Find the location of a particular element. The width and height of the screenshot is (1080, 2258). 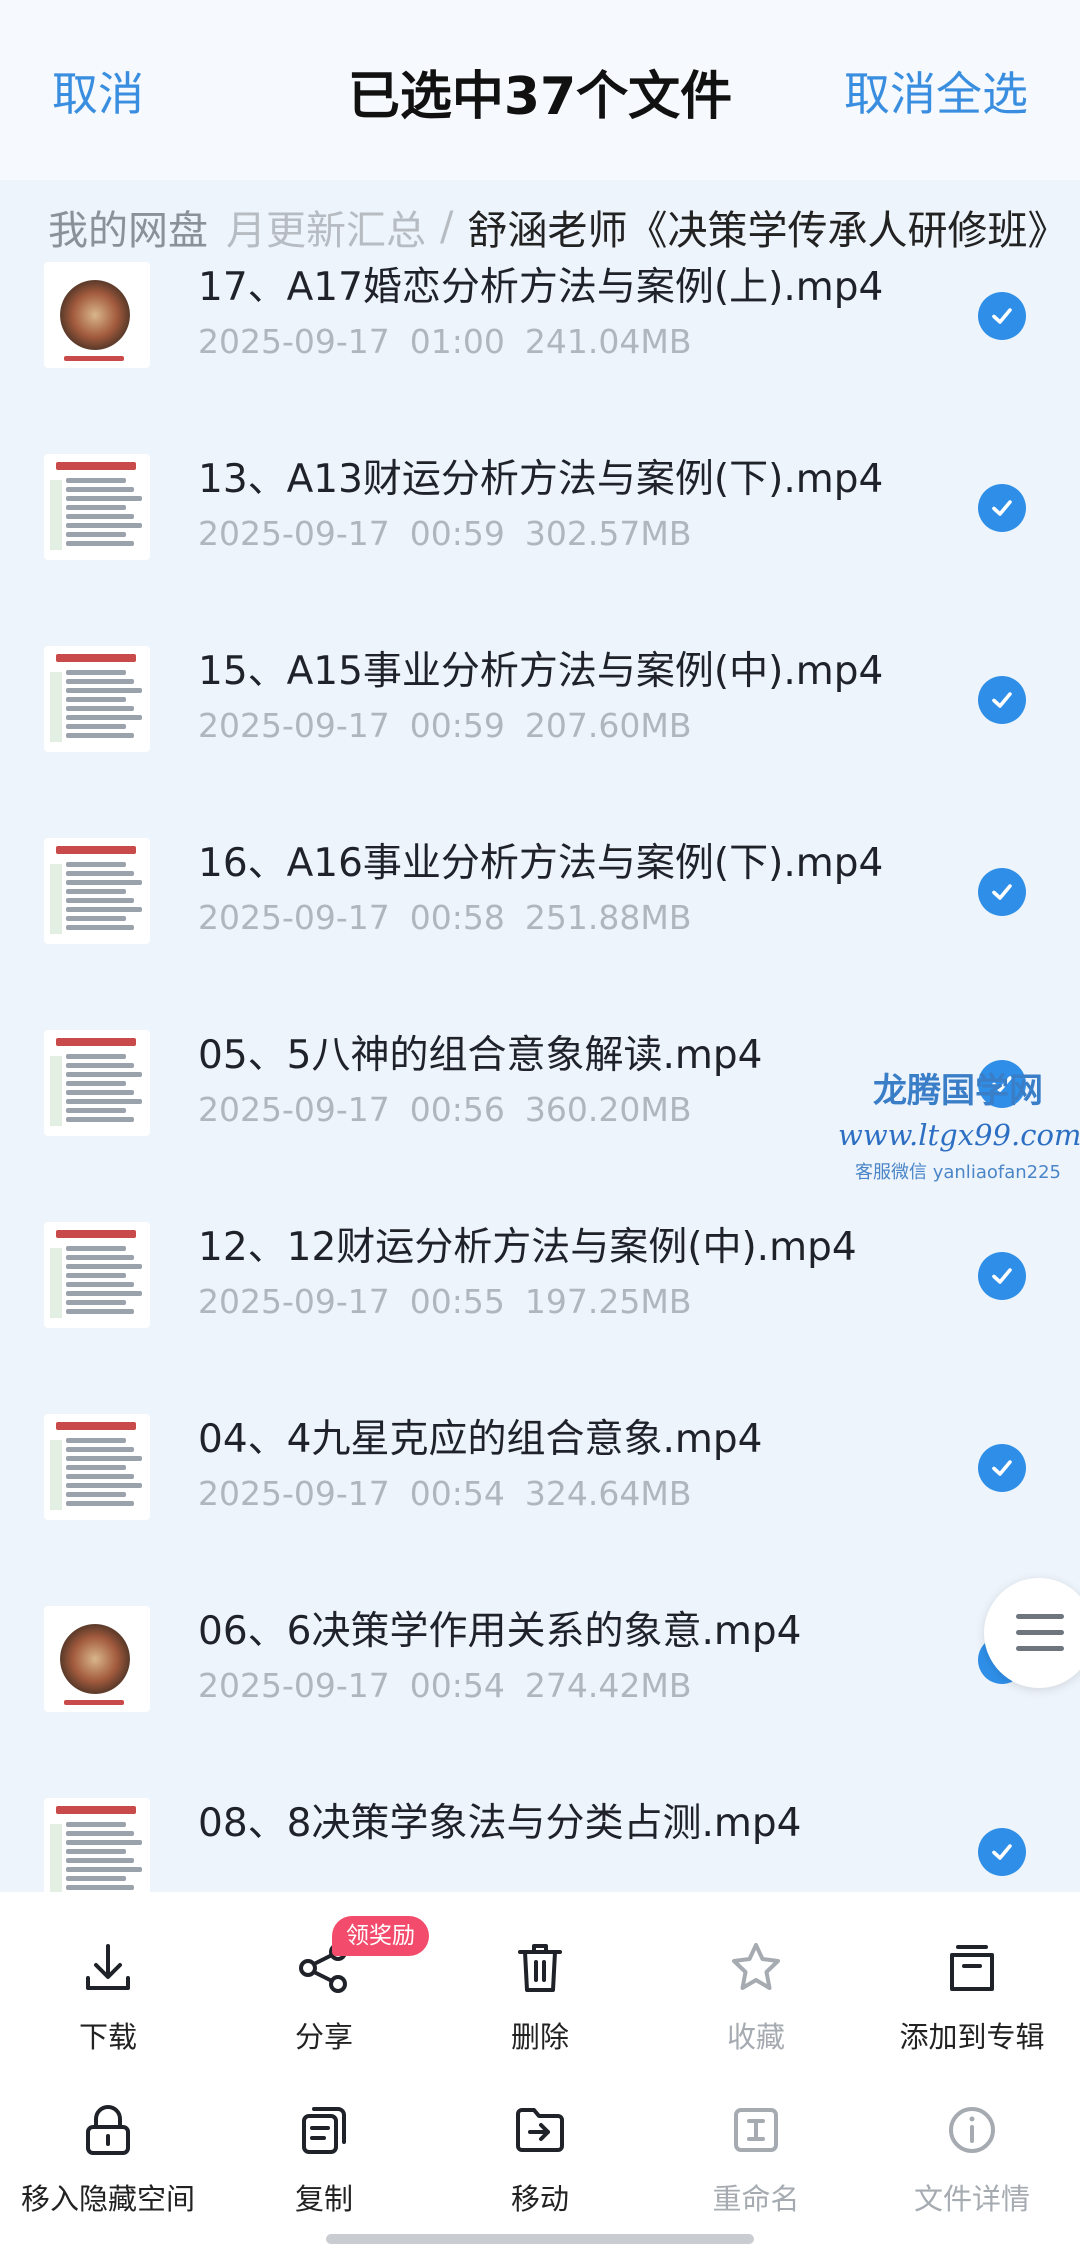

move-icon is located at coordinates (540, 2130).